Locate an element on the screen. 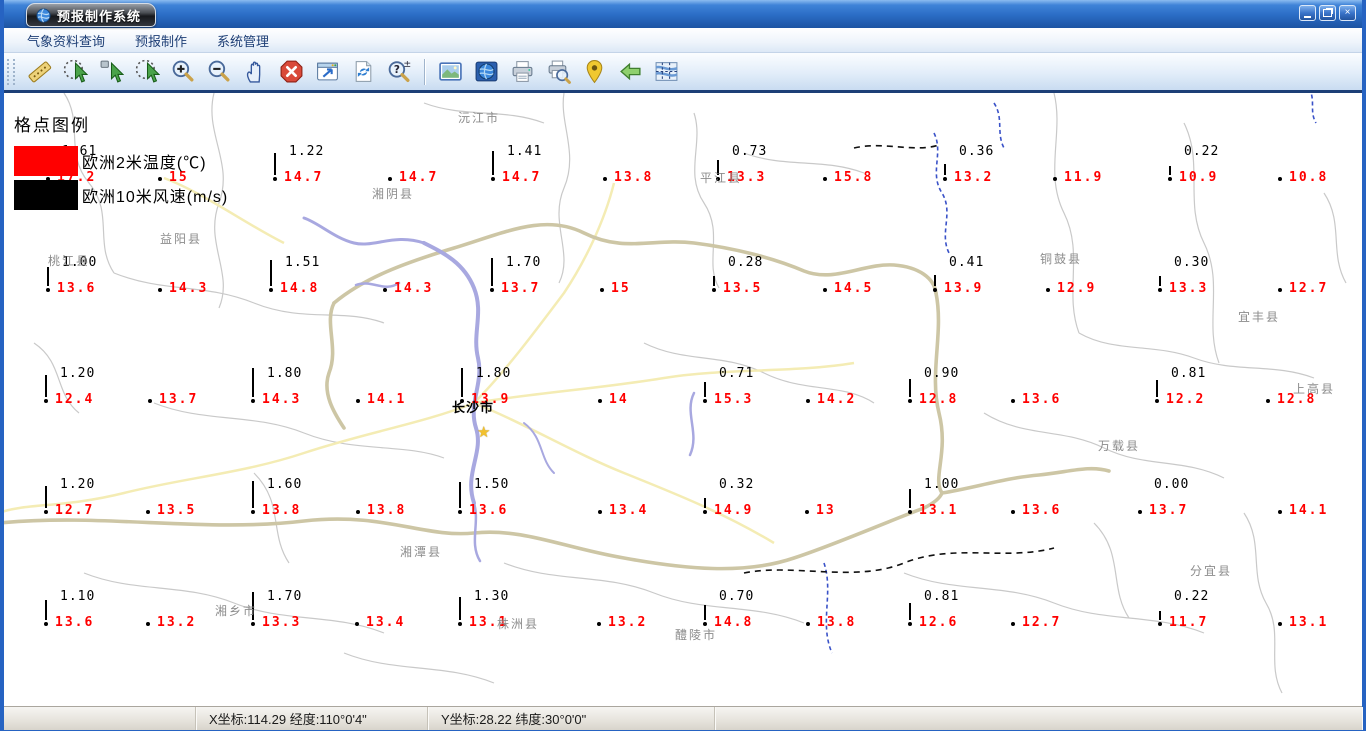 This screenshot has height=731, width=1366. restore-button is located at coordinates (1327, 13).